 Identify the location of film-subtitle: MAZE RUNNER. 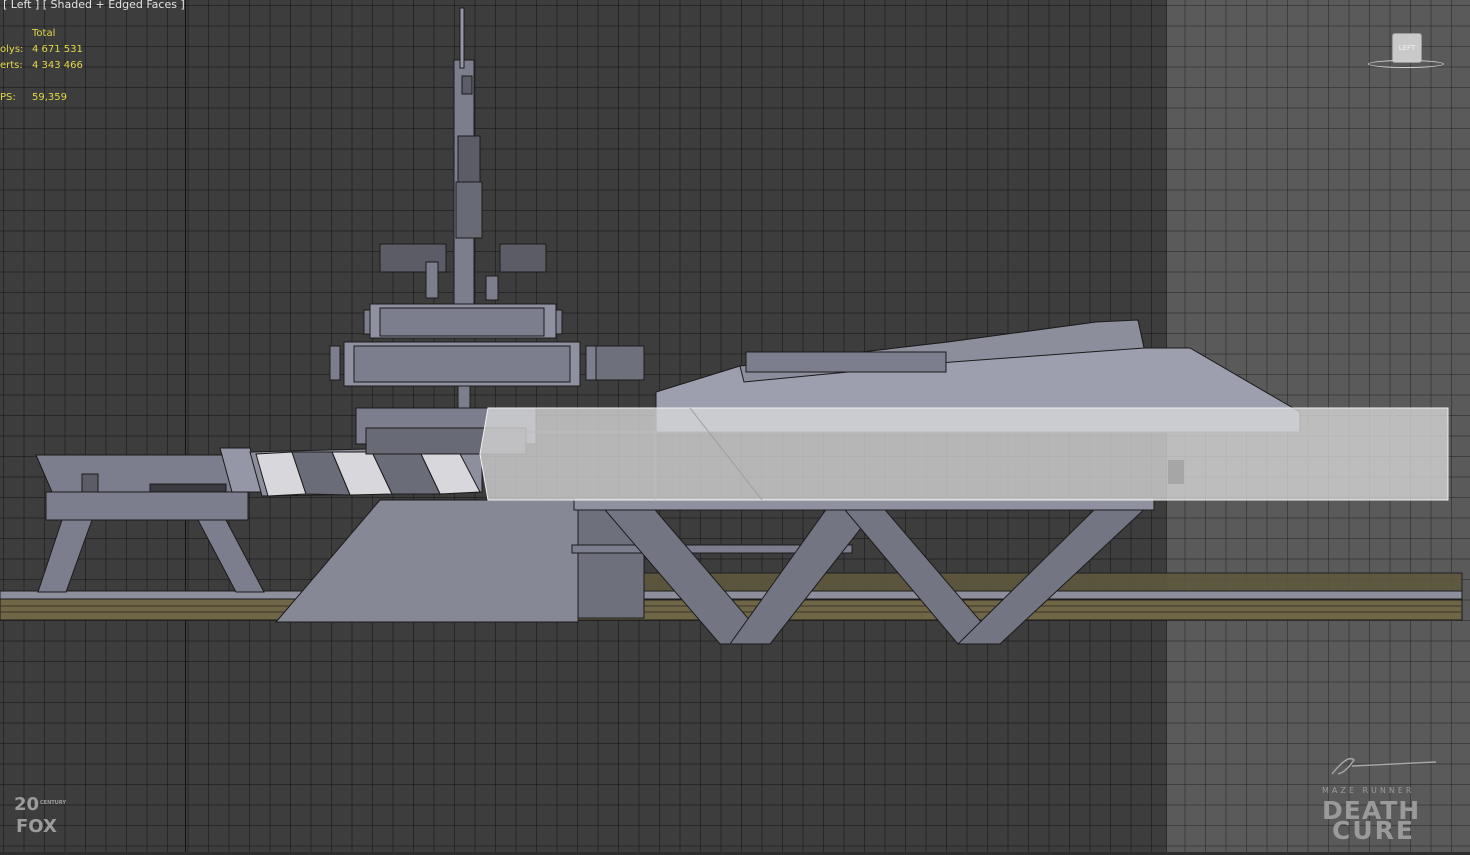
(1368, 790).